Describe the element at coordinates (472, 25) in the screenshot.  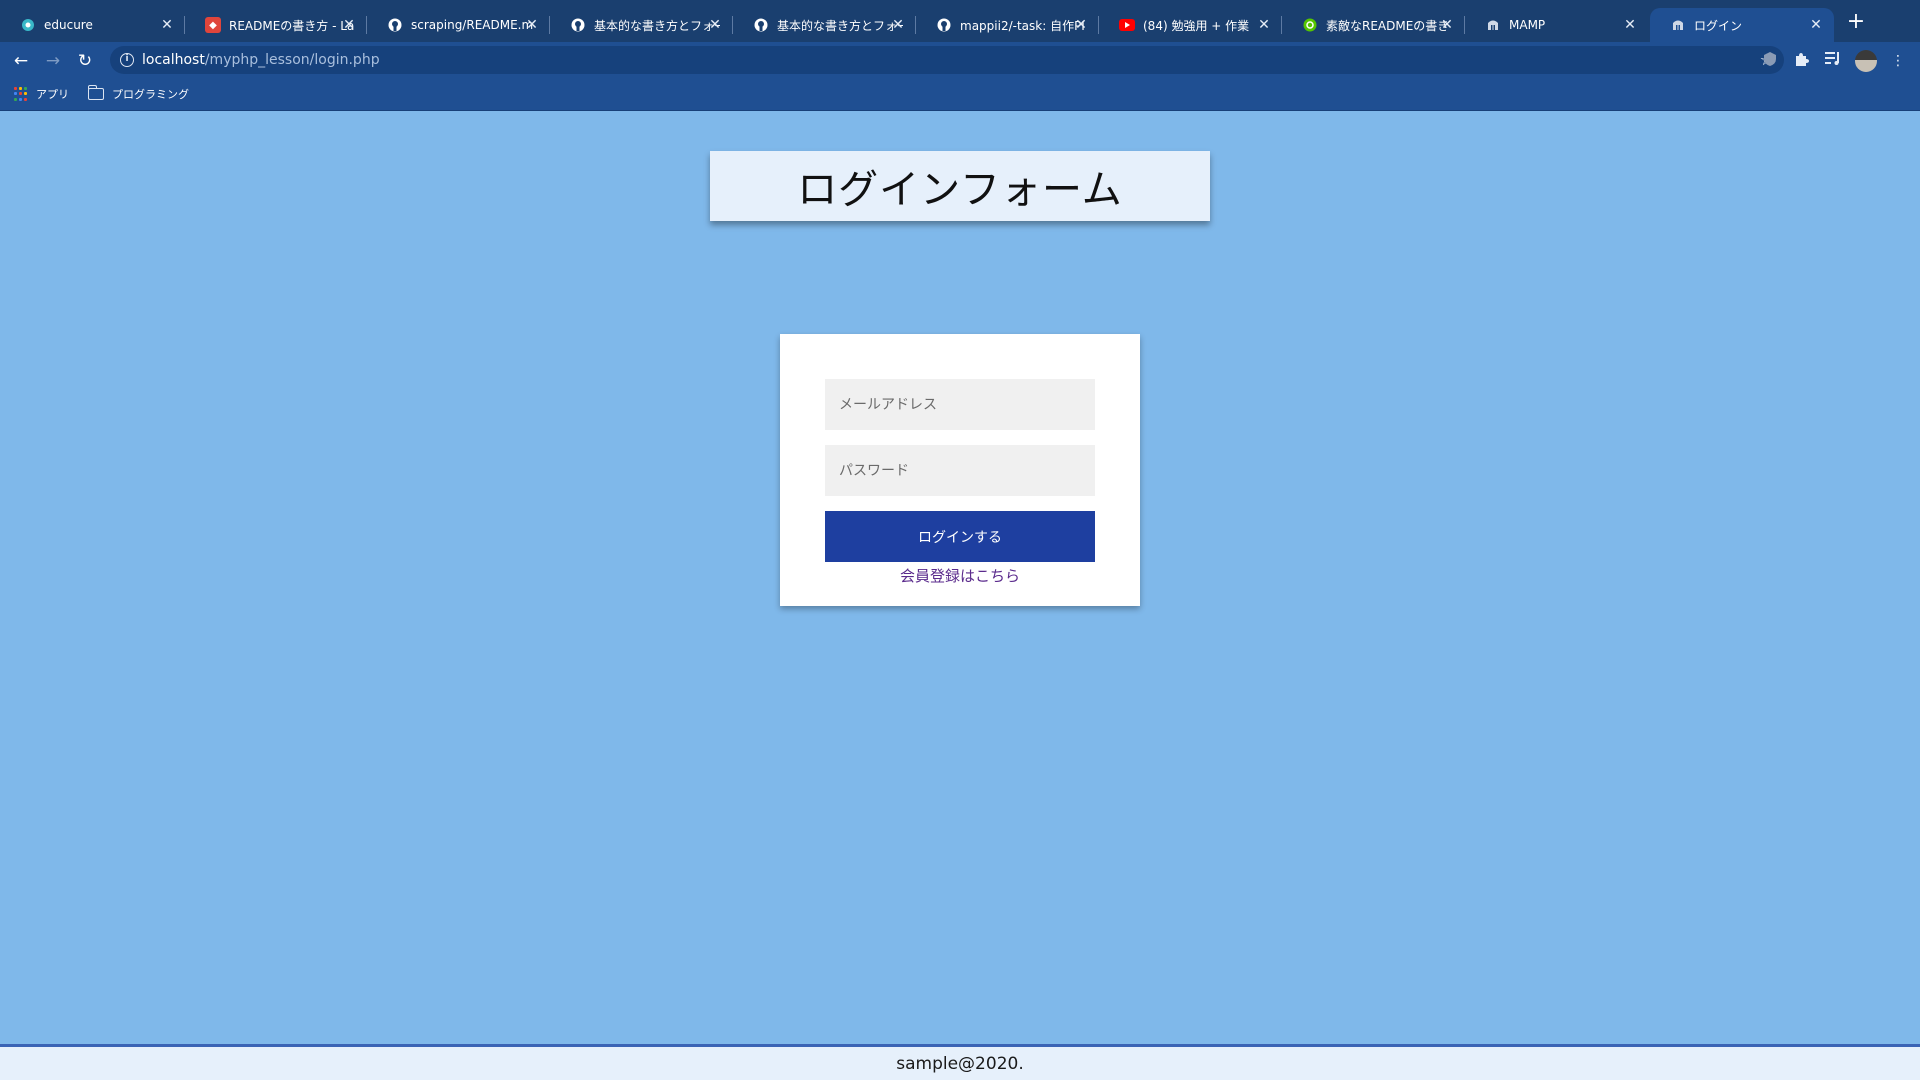
I see `tab-title: scraping/README.m` at that location.